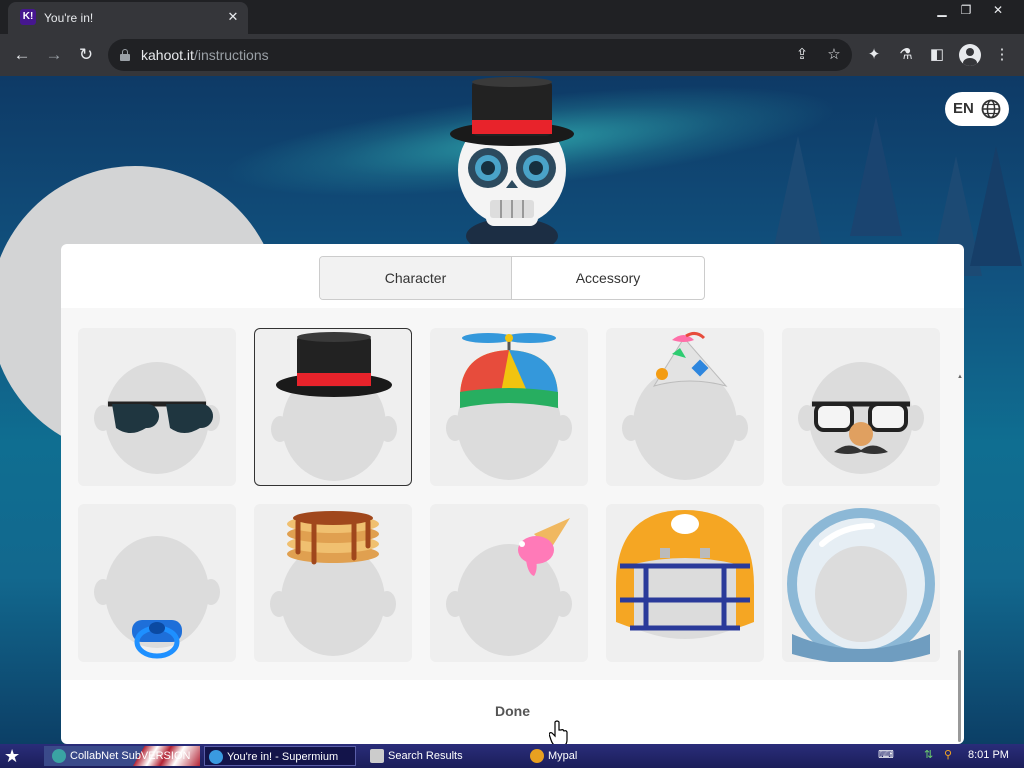 The width and height of the screenshot is (1024, 768). I want to click on search-magnifier-icon: ⚲, so click(948, 754).